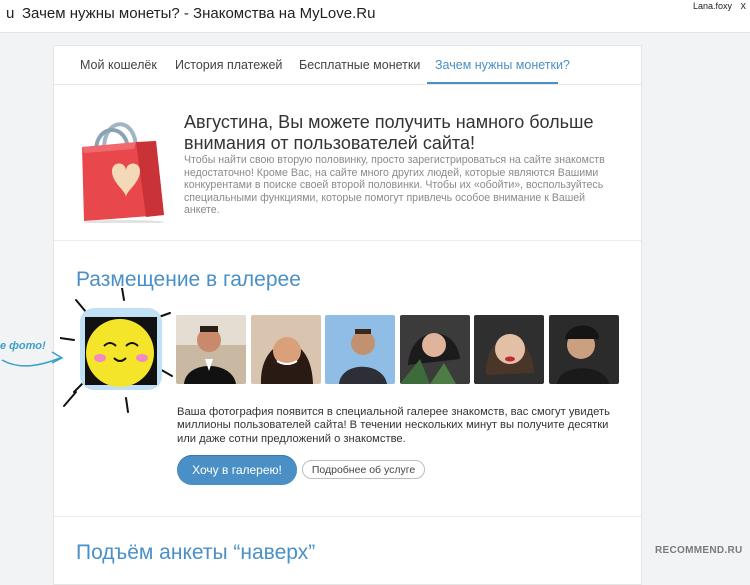 This screenshot has width=750, height=585. Describe the element at coordinates (228, 65) in the screenshot. I see `tab-payment-history: История платежей` at that location.